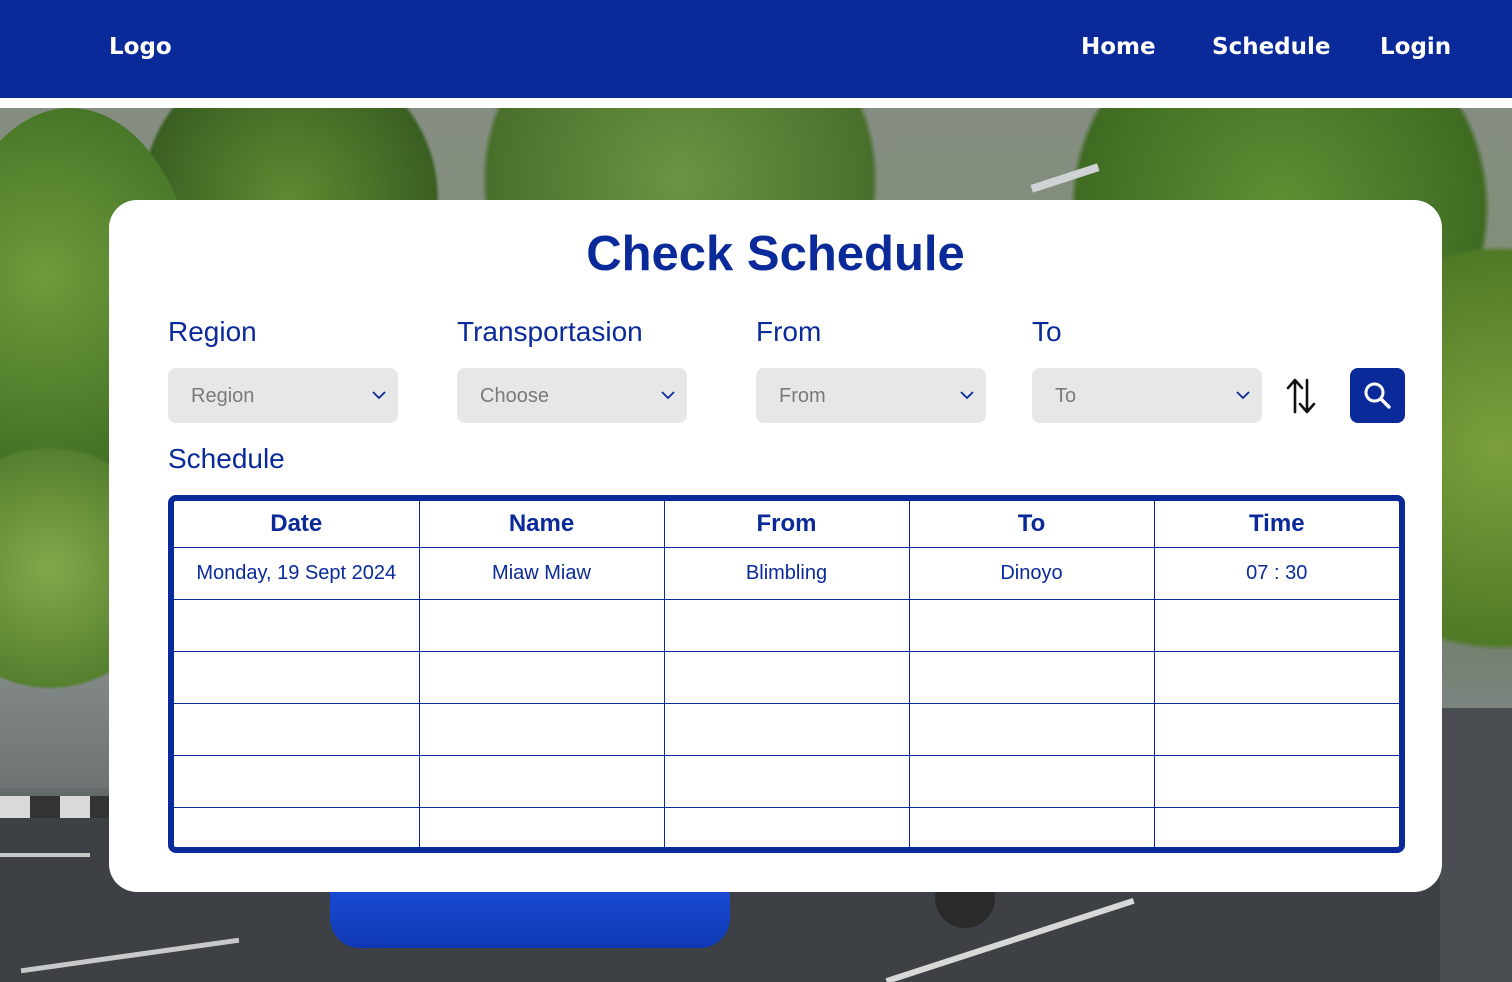  I want to click on cell-name: Miaw Miaw, so click(541, 573).